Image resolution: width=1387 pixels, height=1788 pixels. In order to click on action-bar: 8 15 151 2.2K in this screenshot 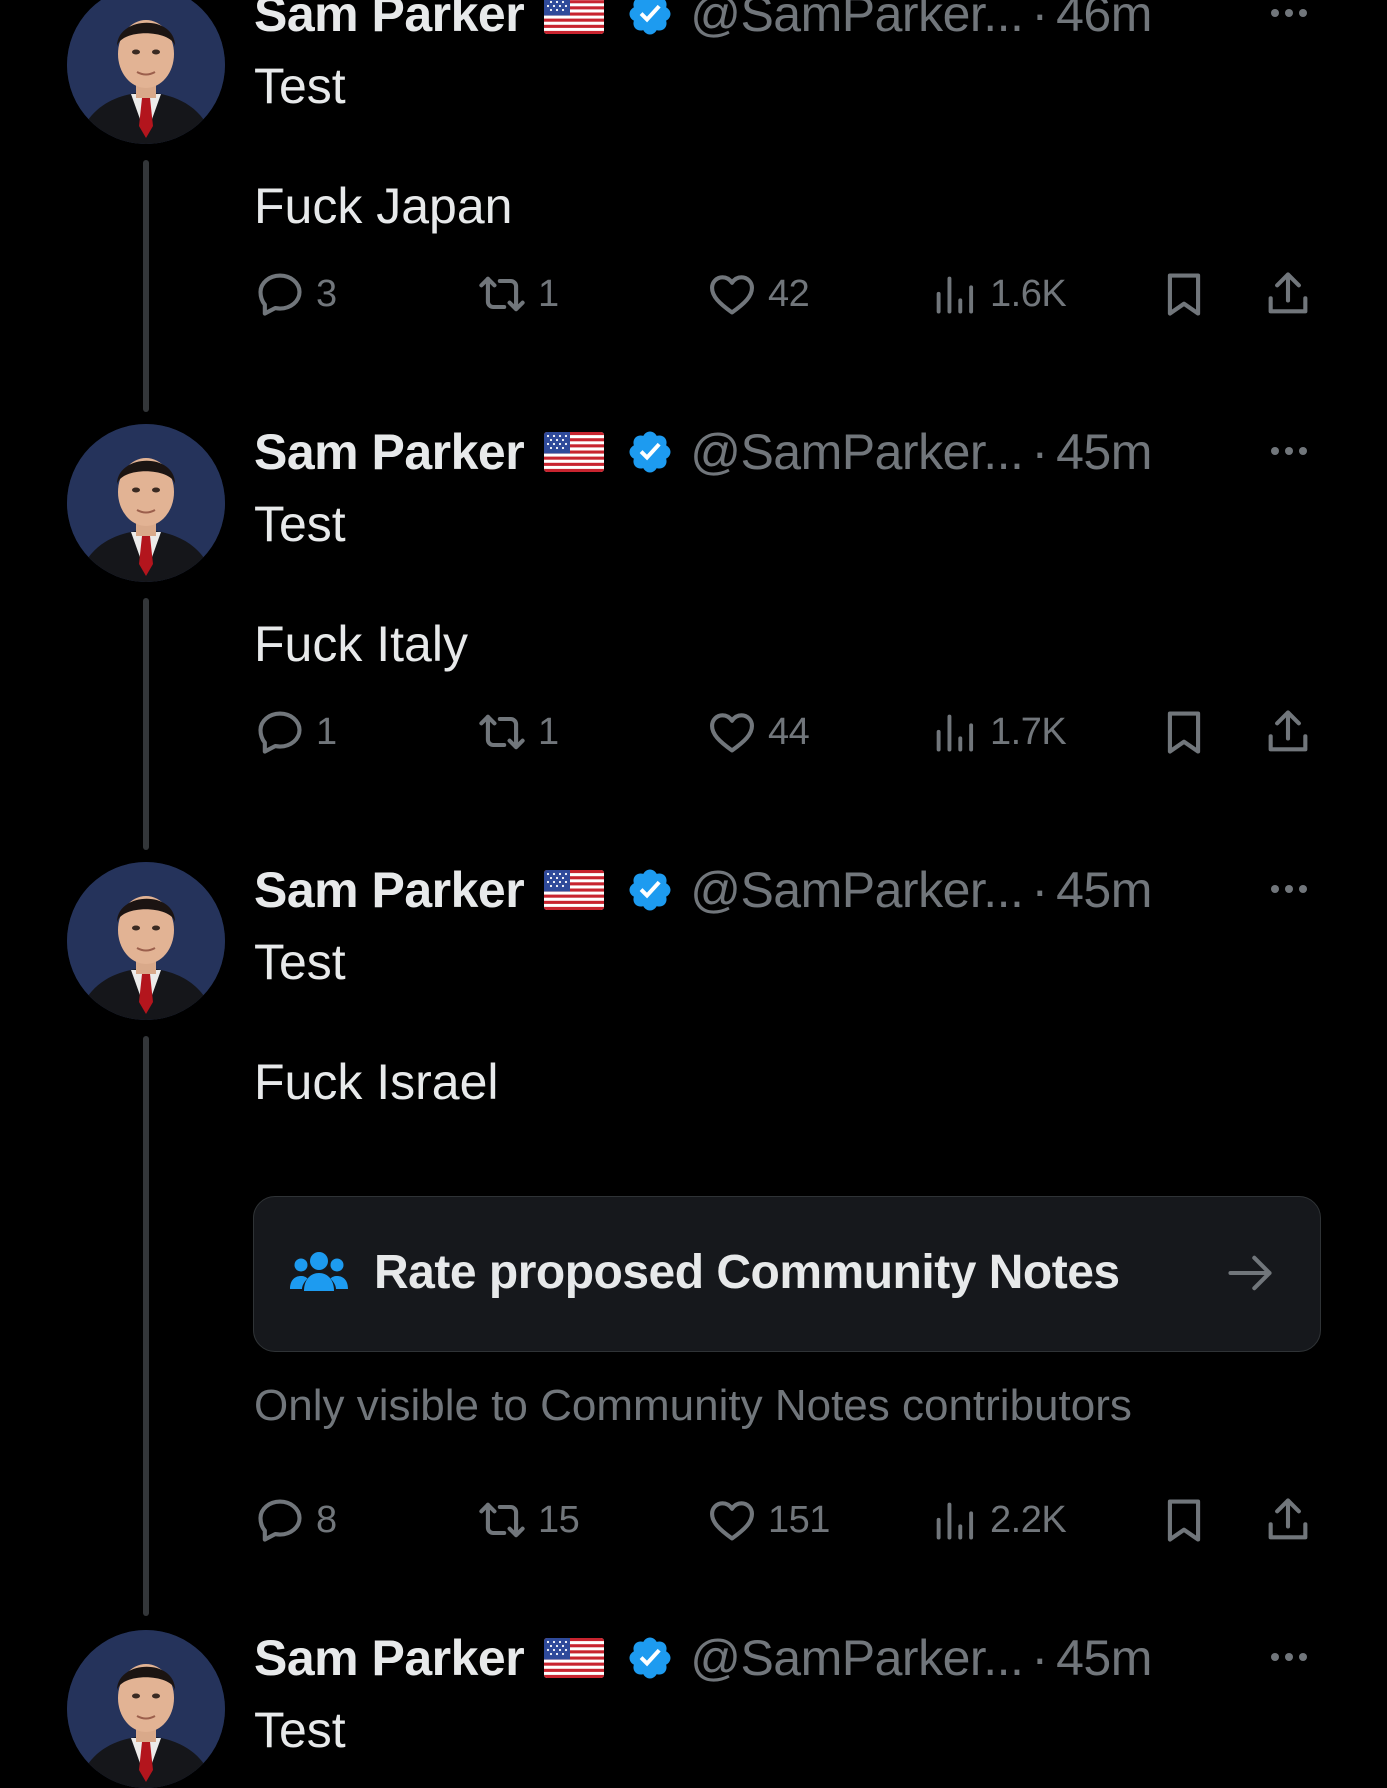, I will do `click(794, 1520)`.